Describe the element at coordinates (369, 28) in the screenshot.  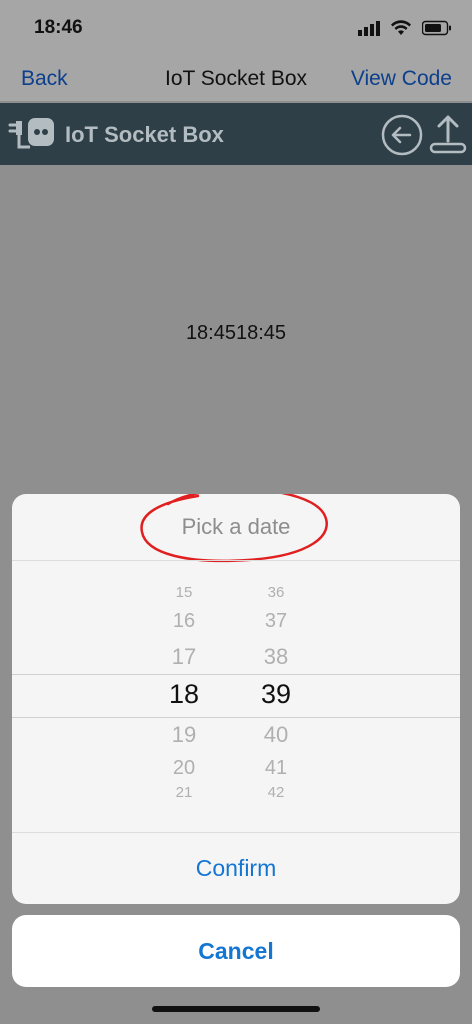
I see `signal-icon` at that location.